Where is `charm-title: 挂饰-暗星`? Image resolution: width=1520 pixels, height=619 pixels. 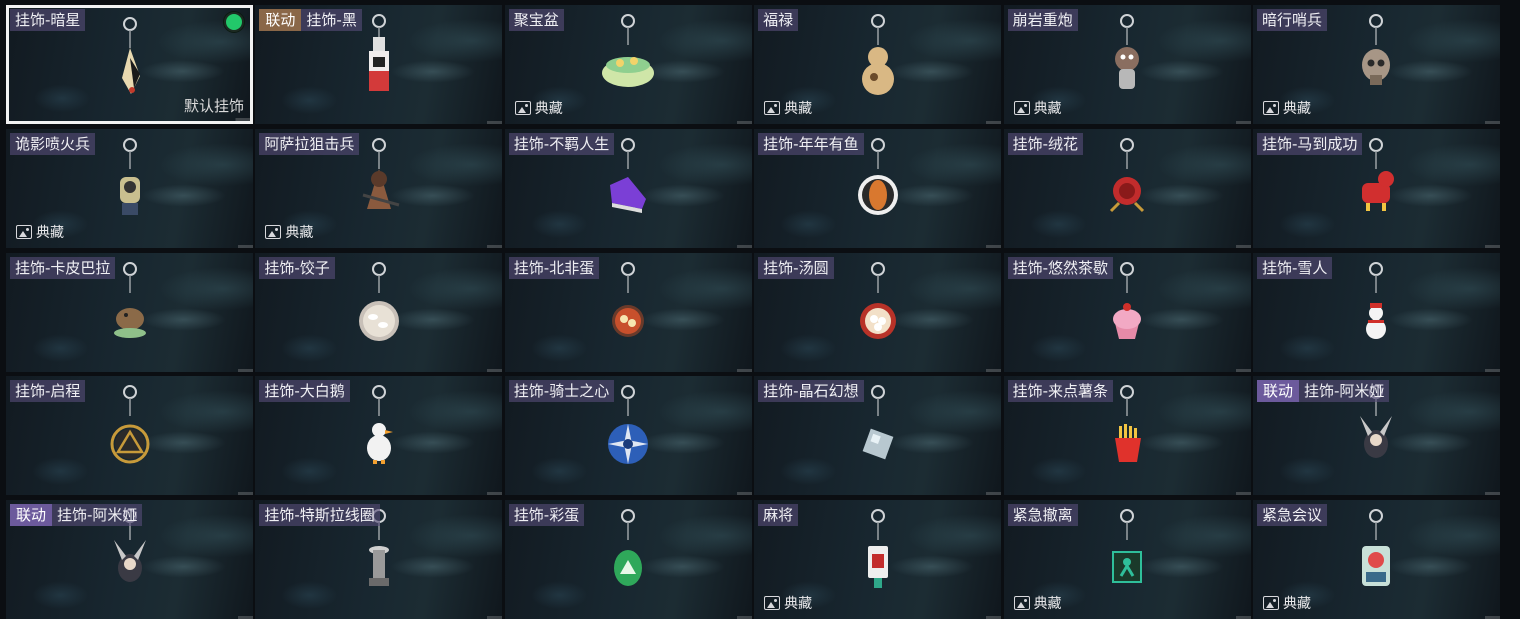
charm-title: 挂饰-暗星 is located at coordinates (48, 20).